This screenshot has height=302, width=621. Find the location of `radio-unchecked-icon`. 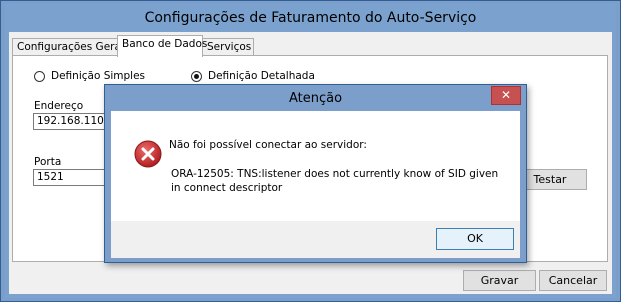

radio-unchecked-icon is located at coordinates (39, 76).